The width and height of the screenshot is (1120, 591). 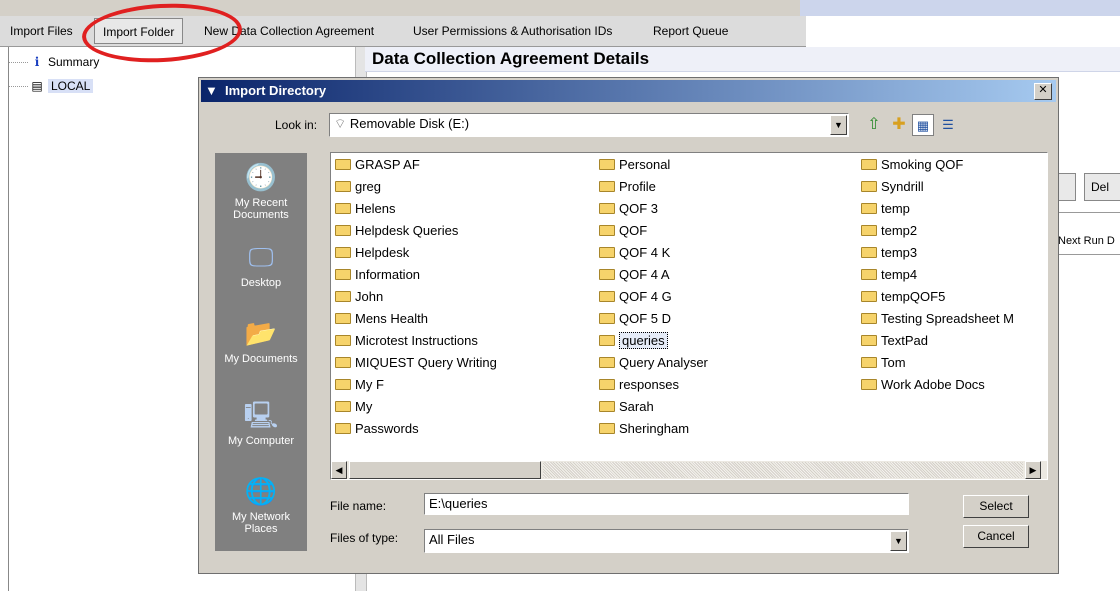 What do you see at coordinates (690, 31) in the screenshot?
I see `report-queue-button: Report Queue` at bounding box center [690, 31].